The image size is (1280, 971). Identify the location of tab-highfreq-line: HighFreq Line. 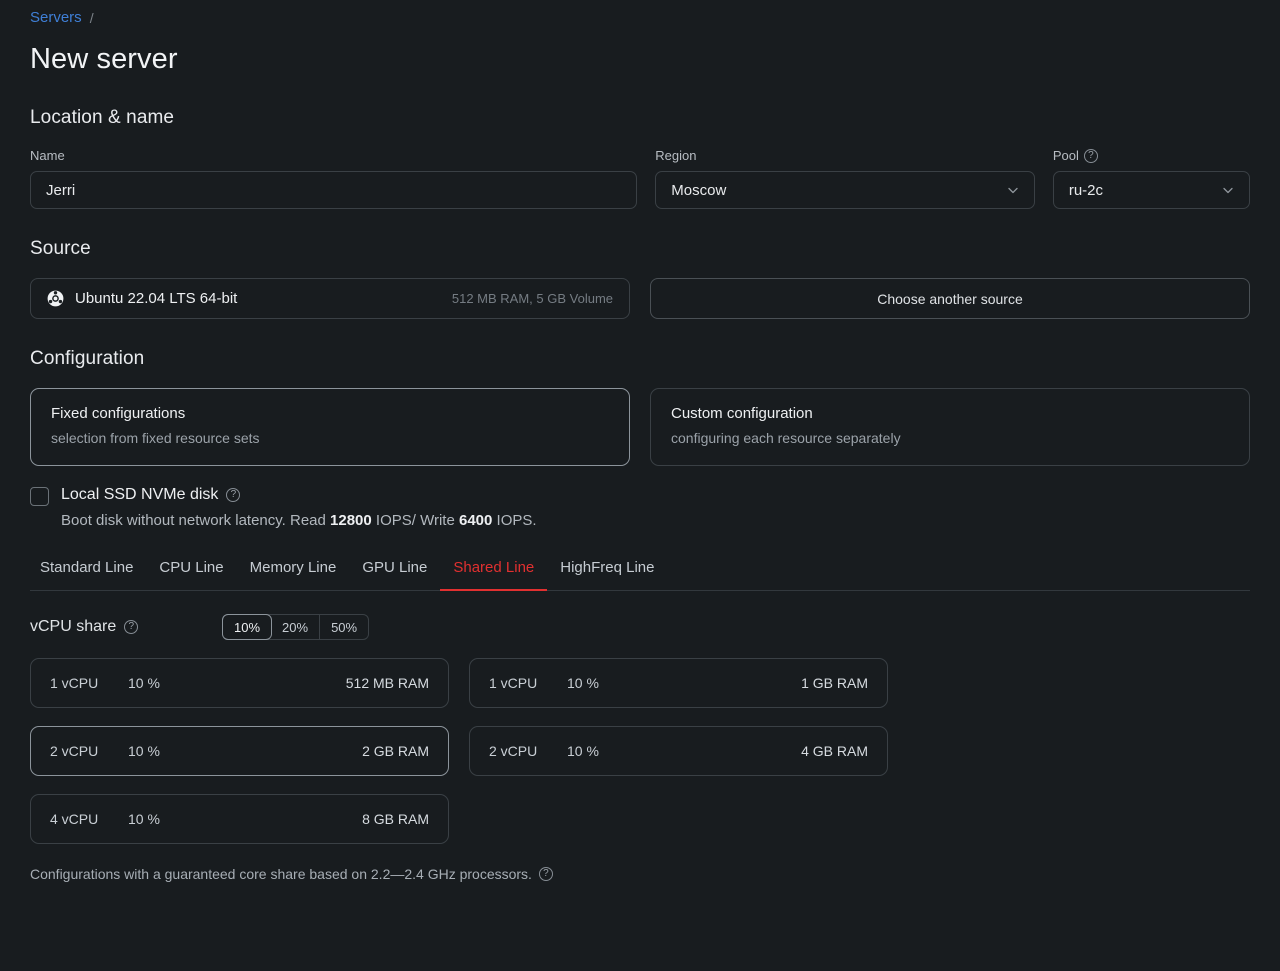
(607, 574).